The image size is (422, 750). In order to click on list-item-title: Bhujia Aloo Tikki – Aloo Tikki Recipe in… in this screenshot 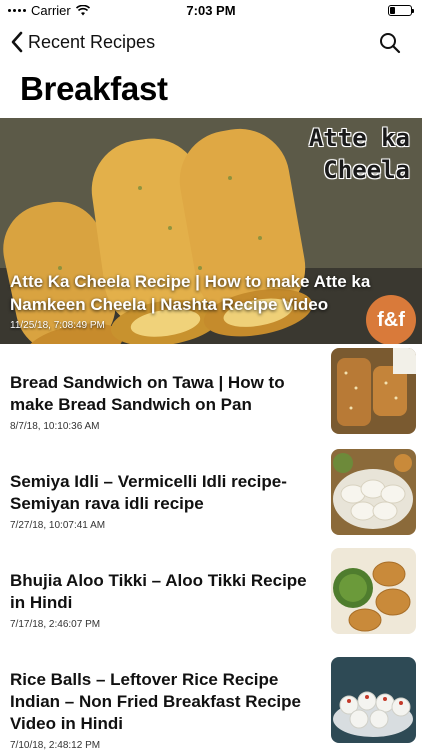, I will do `click(158, 591)`.